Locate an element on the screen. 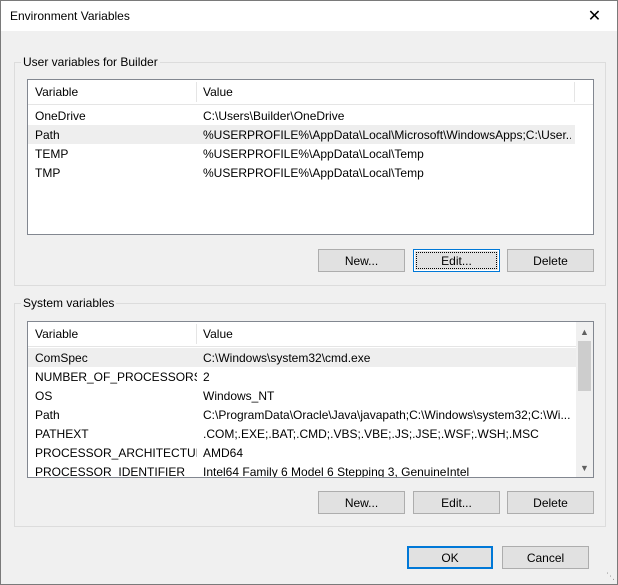 This screenshot has height=585, width=618. system-row-number-of-processors: NUMBER_OF_PROCESSORS 2 is located at coordinates (302, 376).